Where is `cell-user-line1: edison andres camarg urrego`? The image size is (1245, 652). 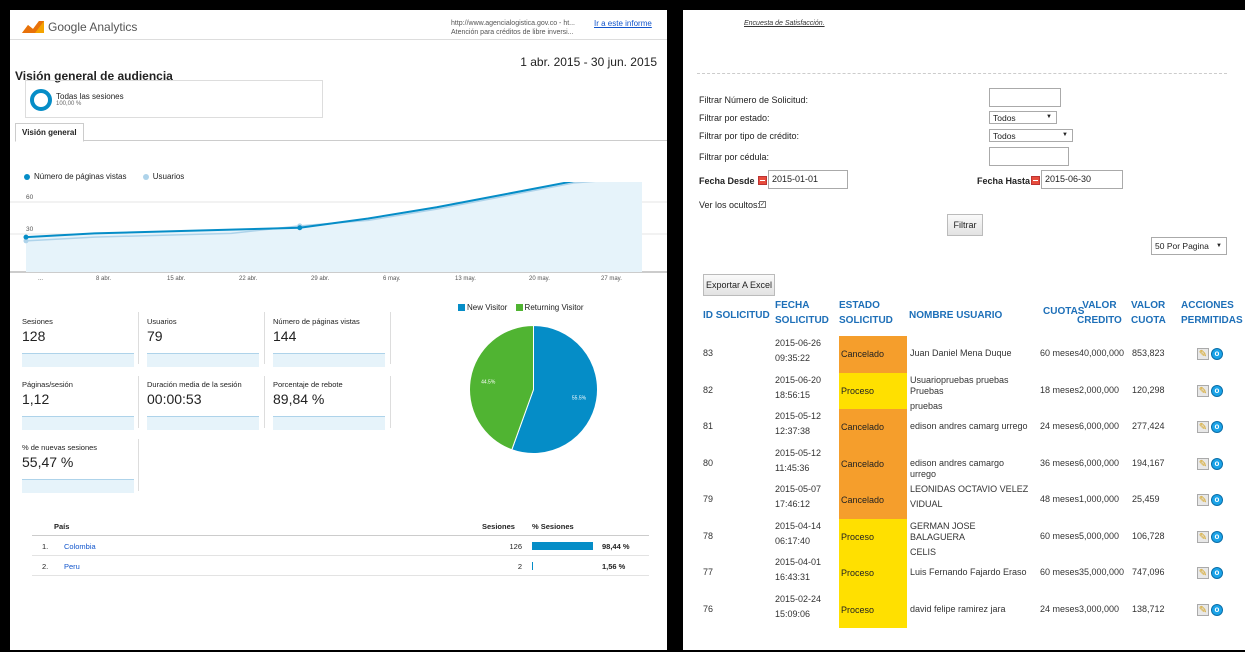 cell-user-line1: edison andres camarg urrego is located at coordinates (969, 426).